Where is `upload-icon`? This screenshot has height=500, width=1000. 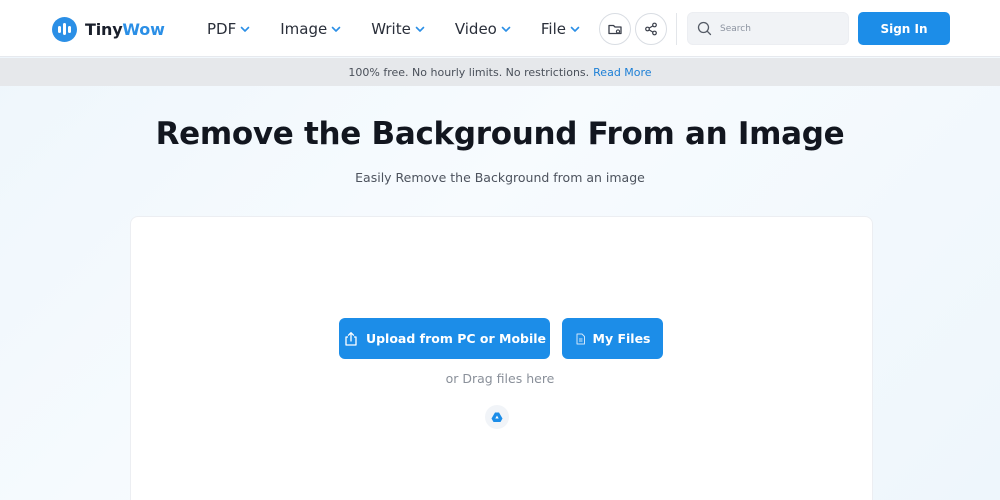
upload-icon is located at coordinates (351, 339).